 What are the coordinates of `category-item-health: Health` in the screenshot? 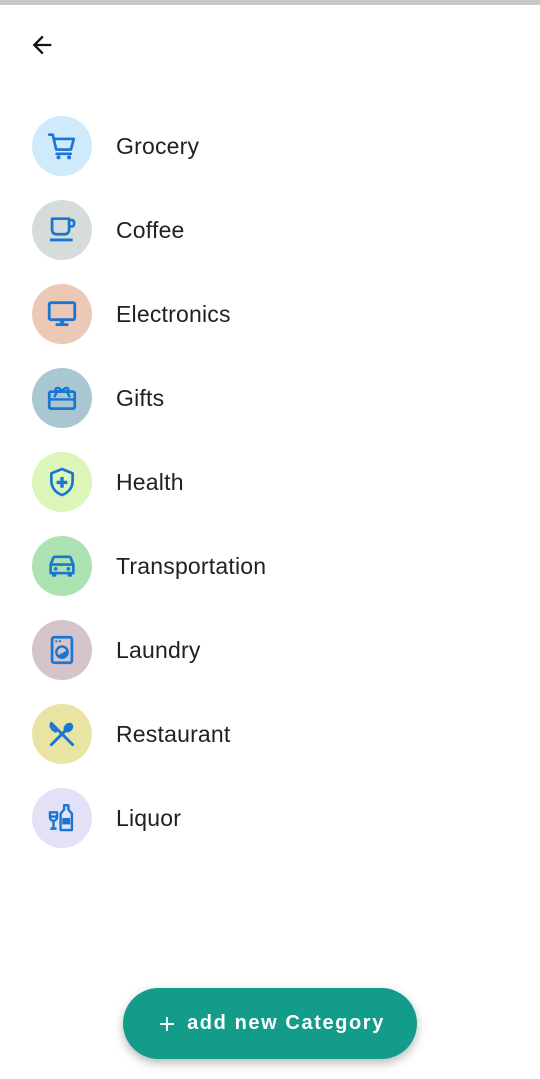 It's located at (270, 482).